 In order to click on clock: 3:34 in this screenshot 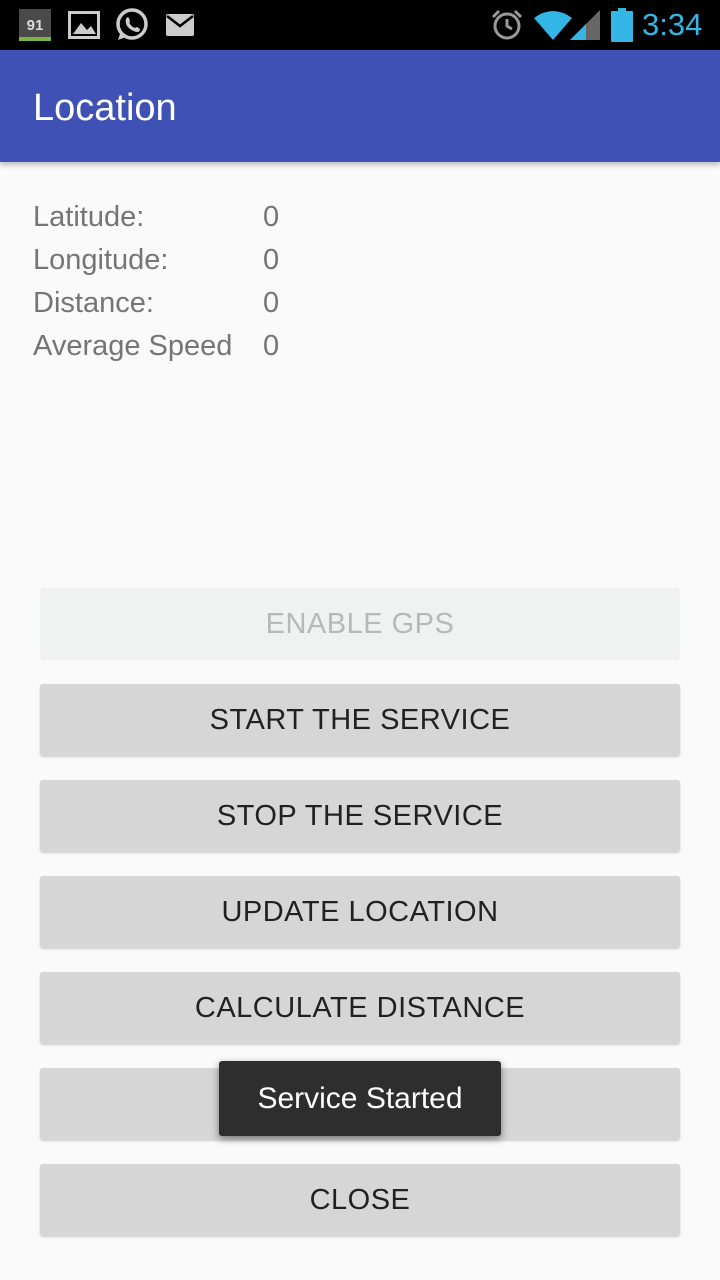, I will do `click(672, 24)`.